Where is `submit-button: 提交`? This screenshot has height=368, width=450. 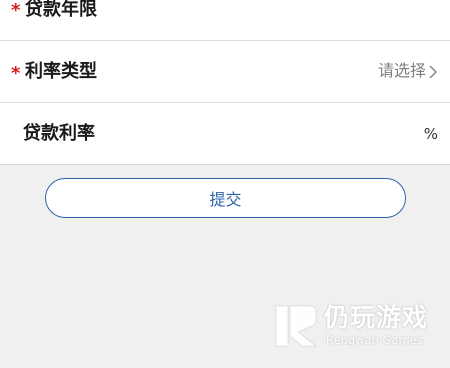
submit-button: 提交 is located at coordinates (225, 198).